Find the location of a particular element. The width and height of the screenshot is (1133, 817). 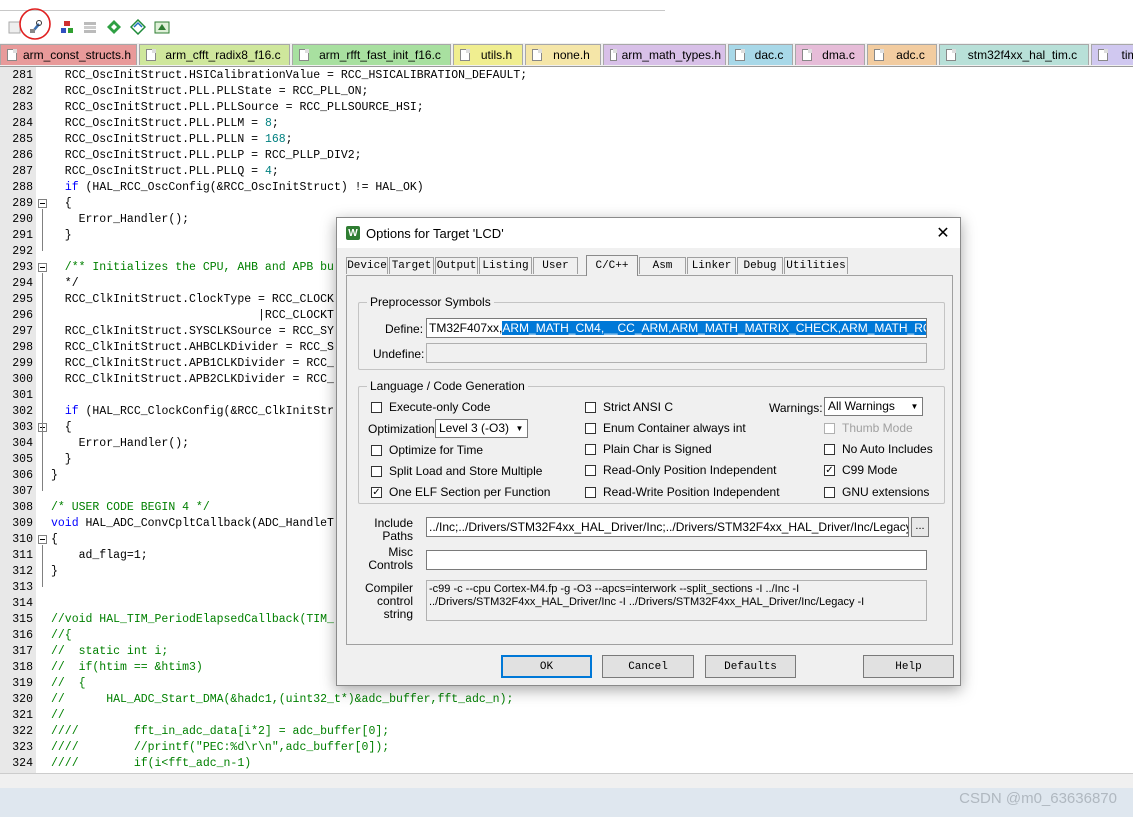

tab-cpp: C/C++ is located at coordinates (612, 265).